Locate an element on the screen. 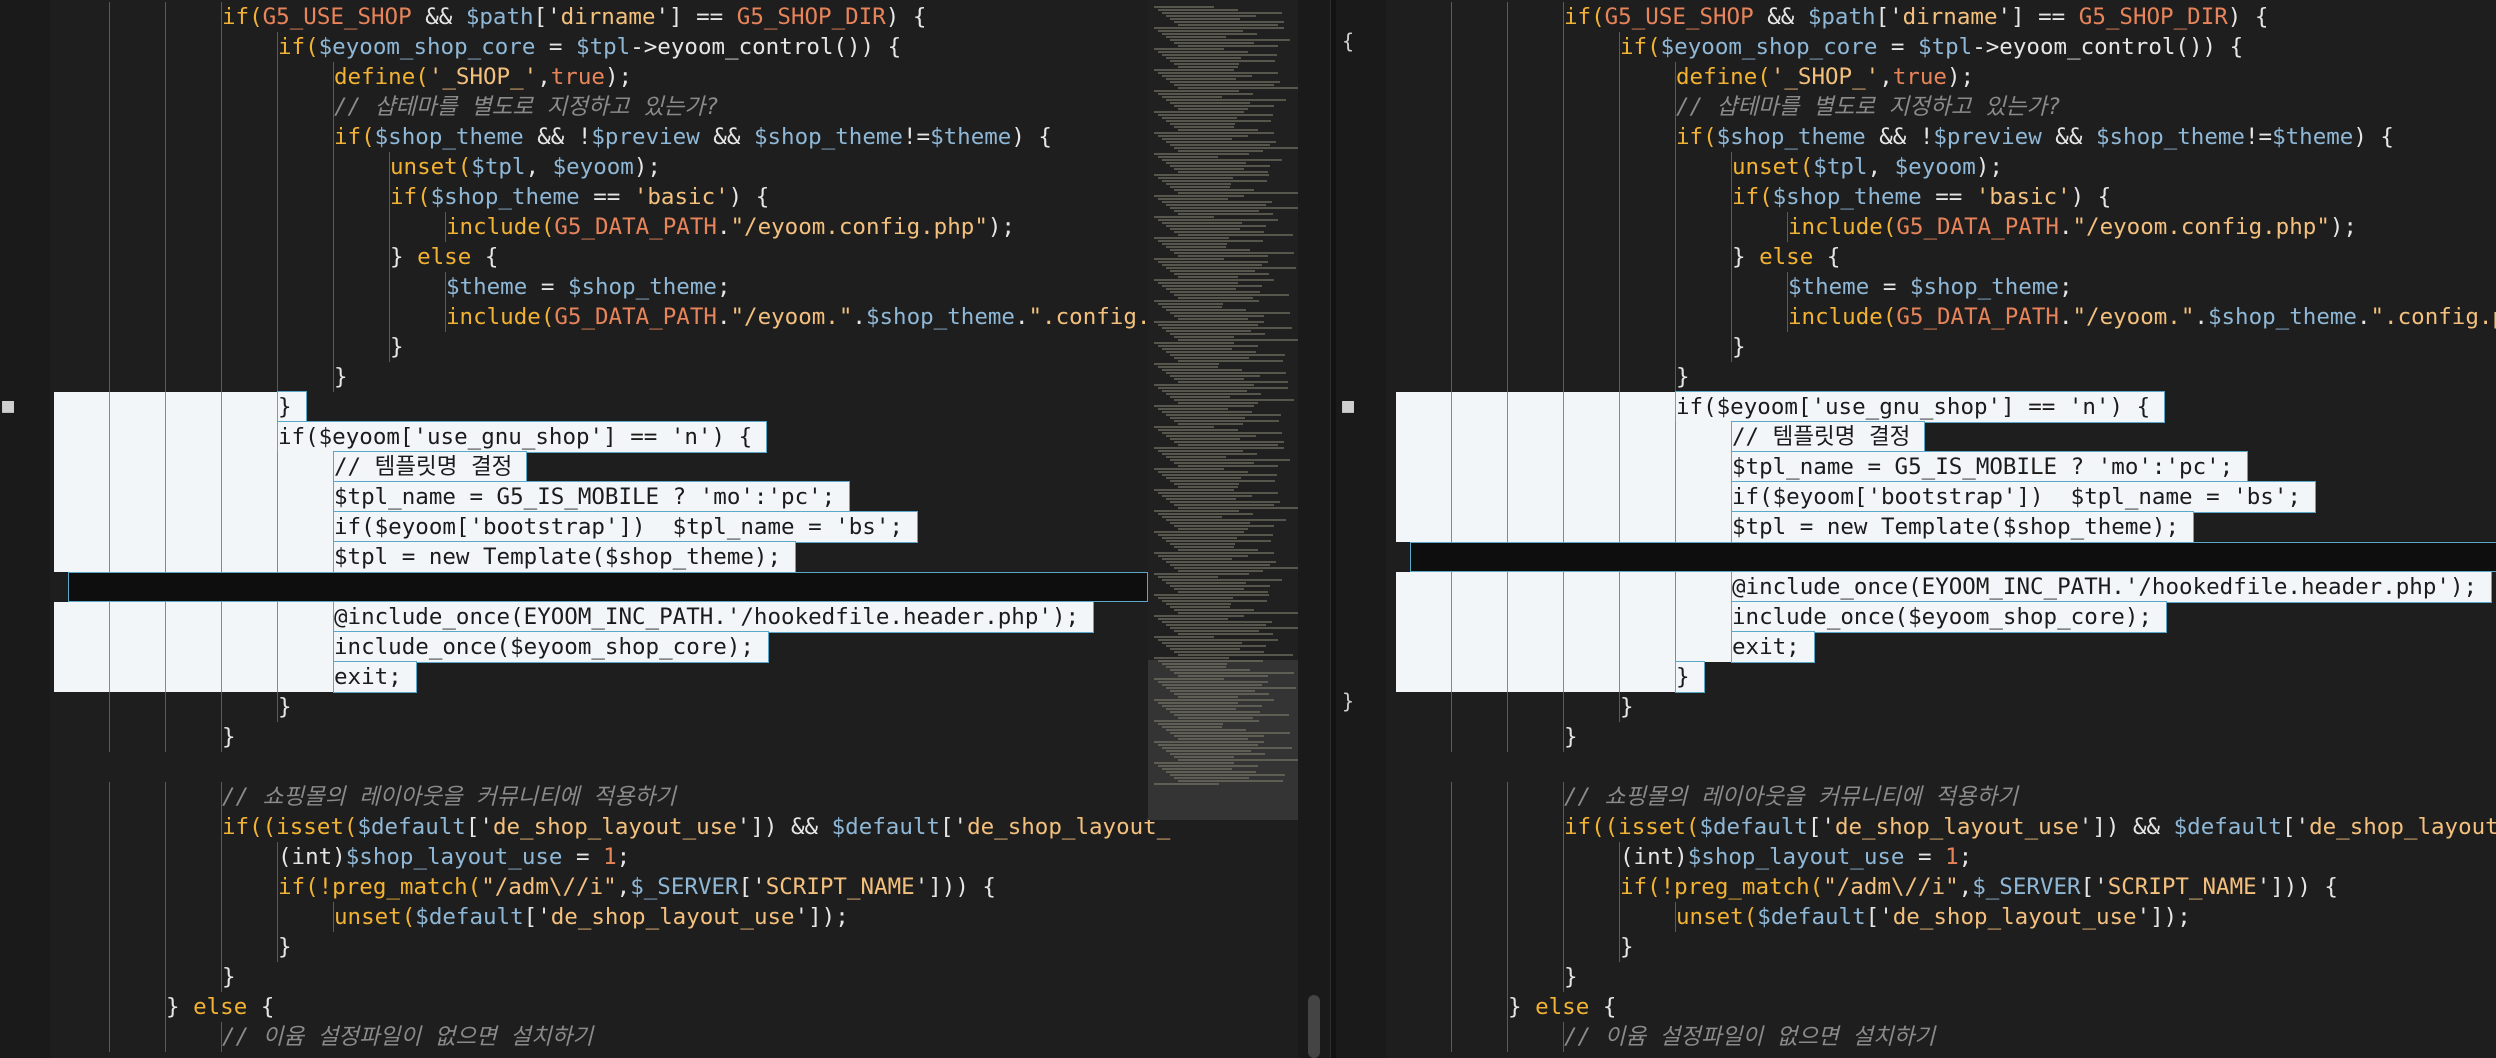 The height and width of the screenshot is (1058, 2496). code-token: ); is located at coordinates (2343, 227).